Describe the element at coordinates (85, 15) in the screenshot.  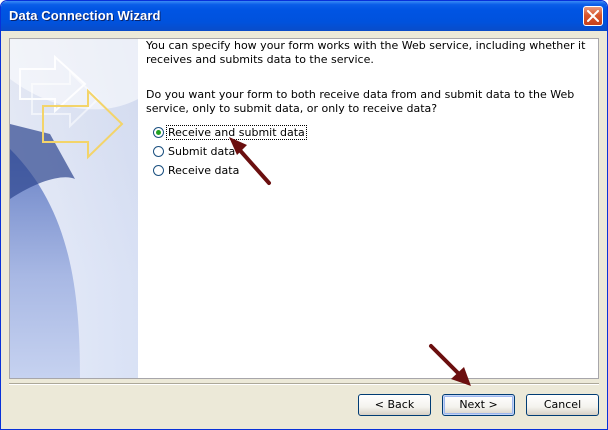
I see `window-title: Data Connection Wizard` at that location.